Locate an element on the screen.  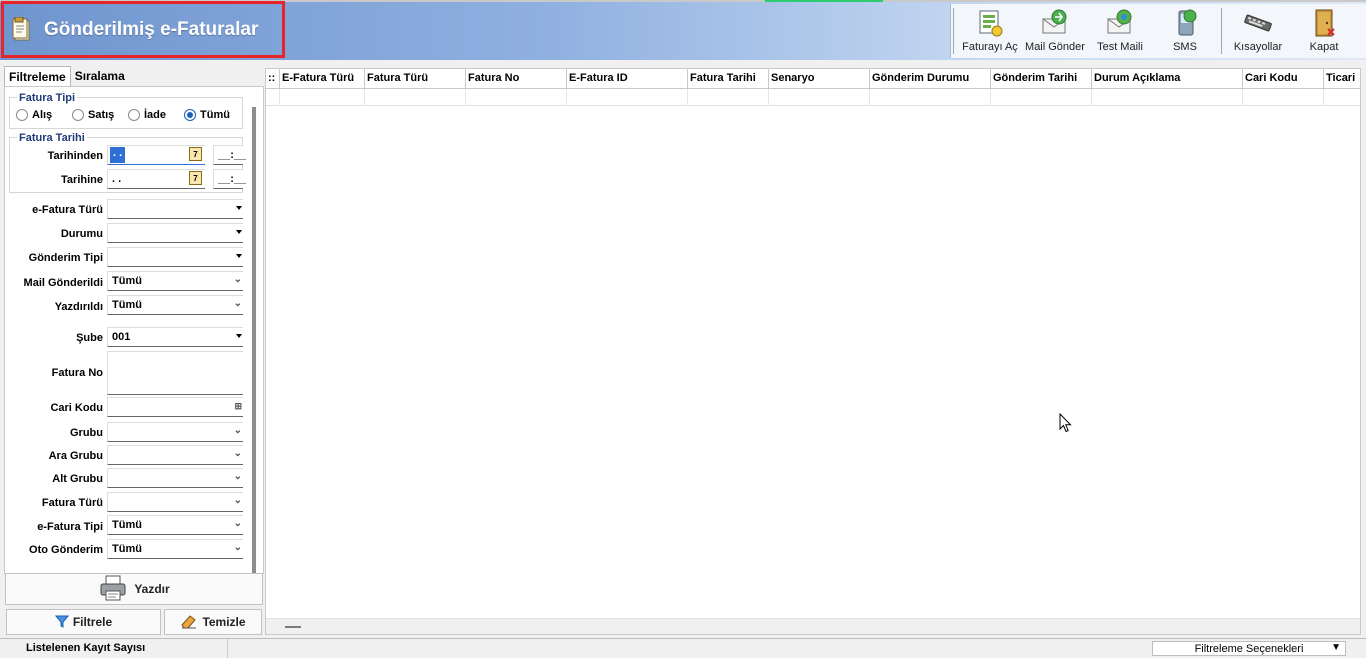
window-title-box: Gönderilmiş e-Faturalar is located at coordinates (143, 29).